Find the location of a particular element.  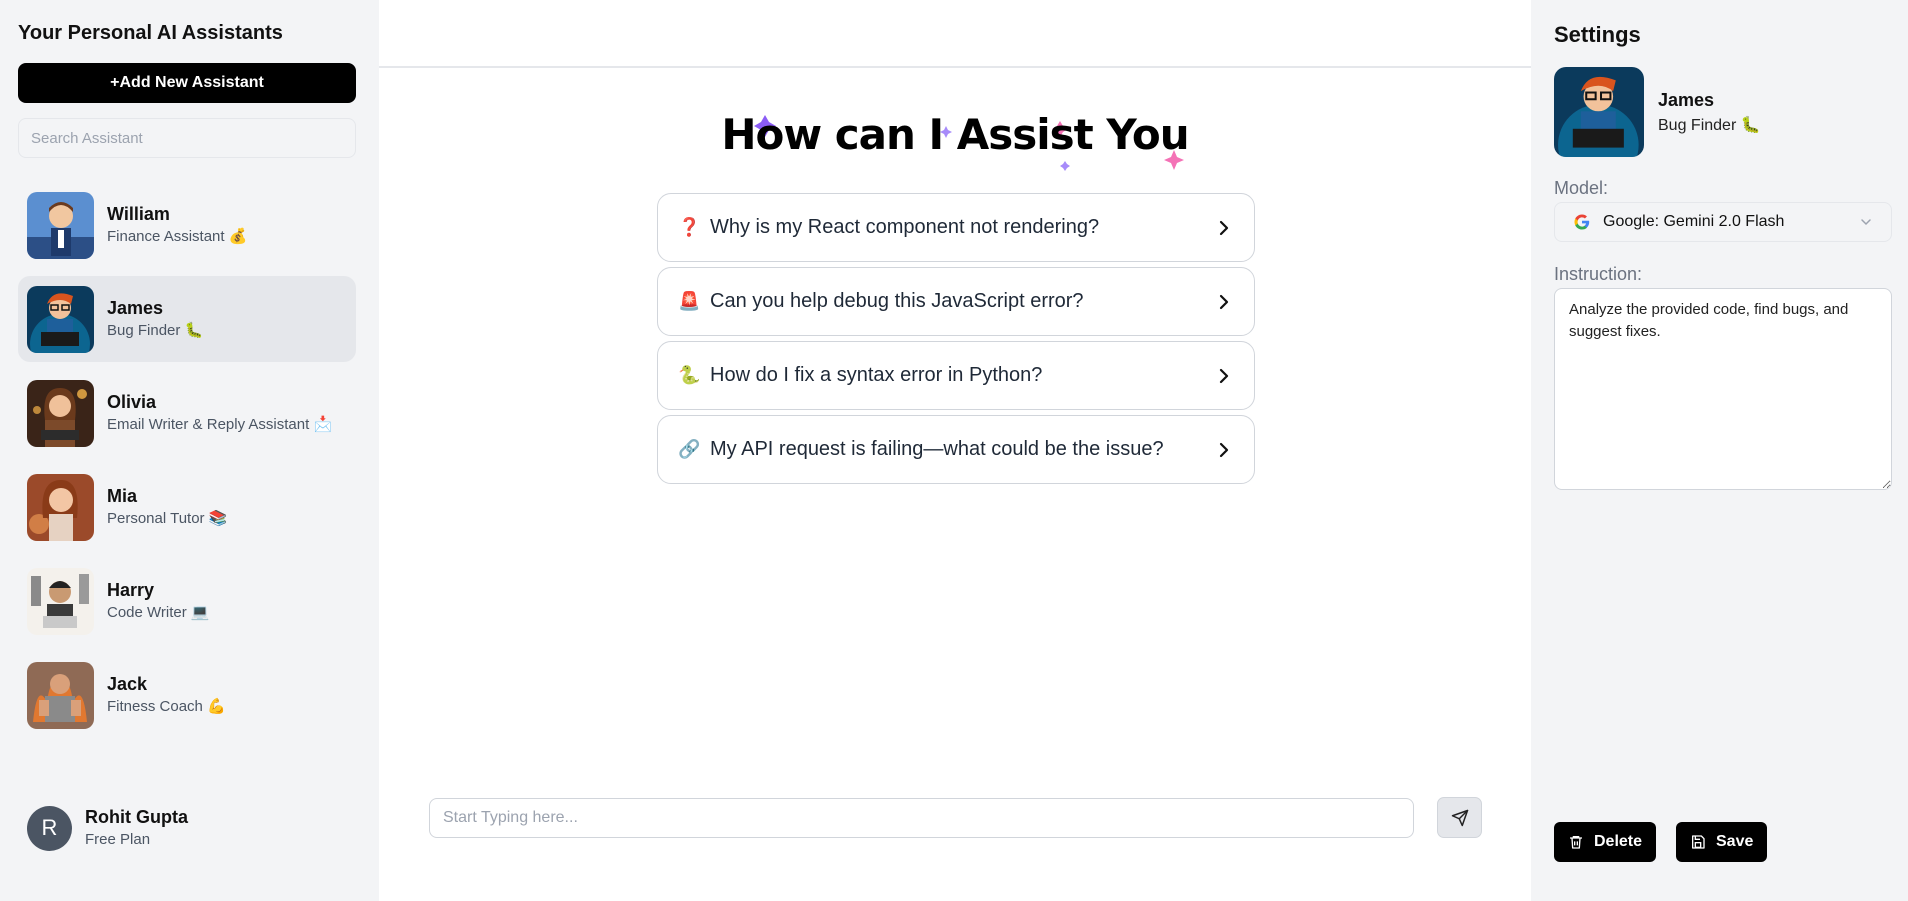

save-label: Save is located at coordinates (1735, 841).